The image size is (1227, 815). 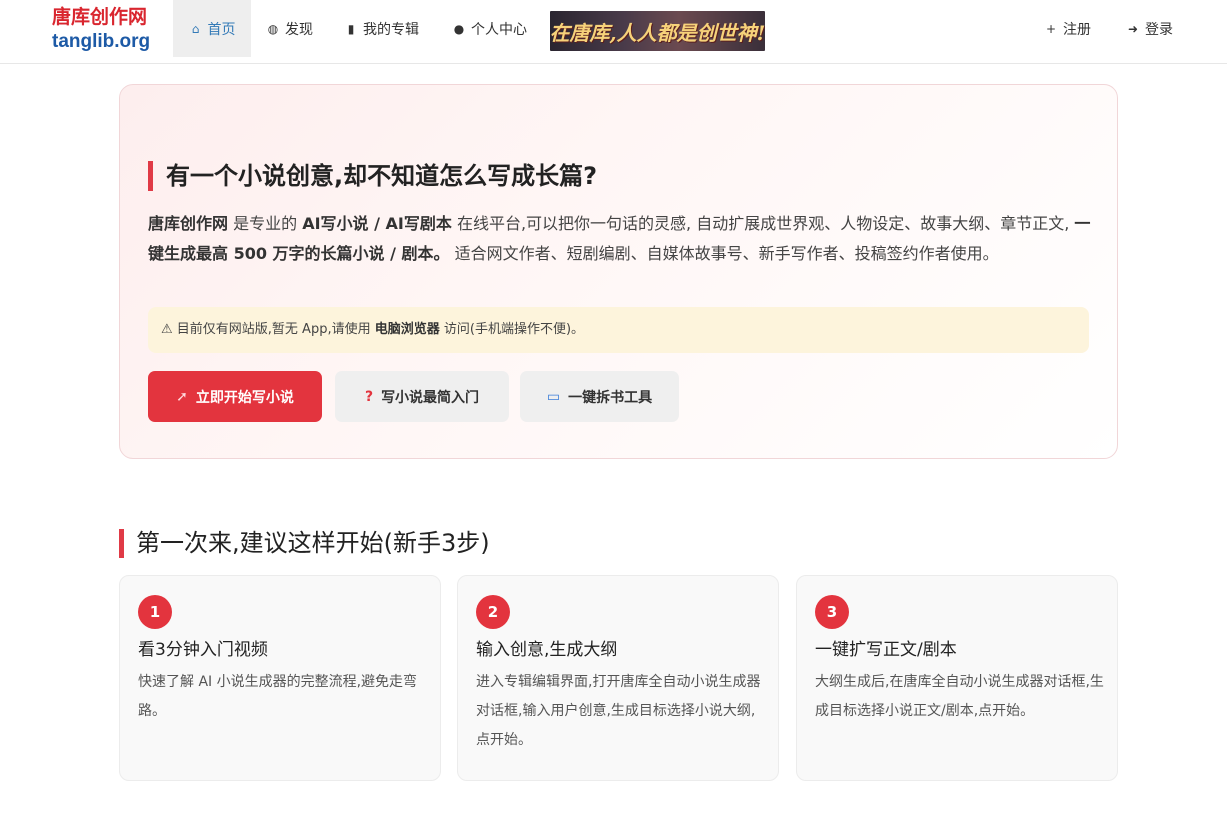 What do you see at coordinates (493, 612) in the screenshot?
I see `step-number-badge: 2` at bounding box center [493, 612].